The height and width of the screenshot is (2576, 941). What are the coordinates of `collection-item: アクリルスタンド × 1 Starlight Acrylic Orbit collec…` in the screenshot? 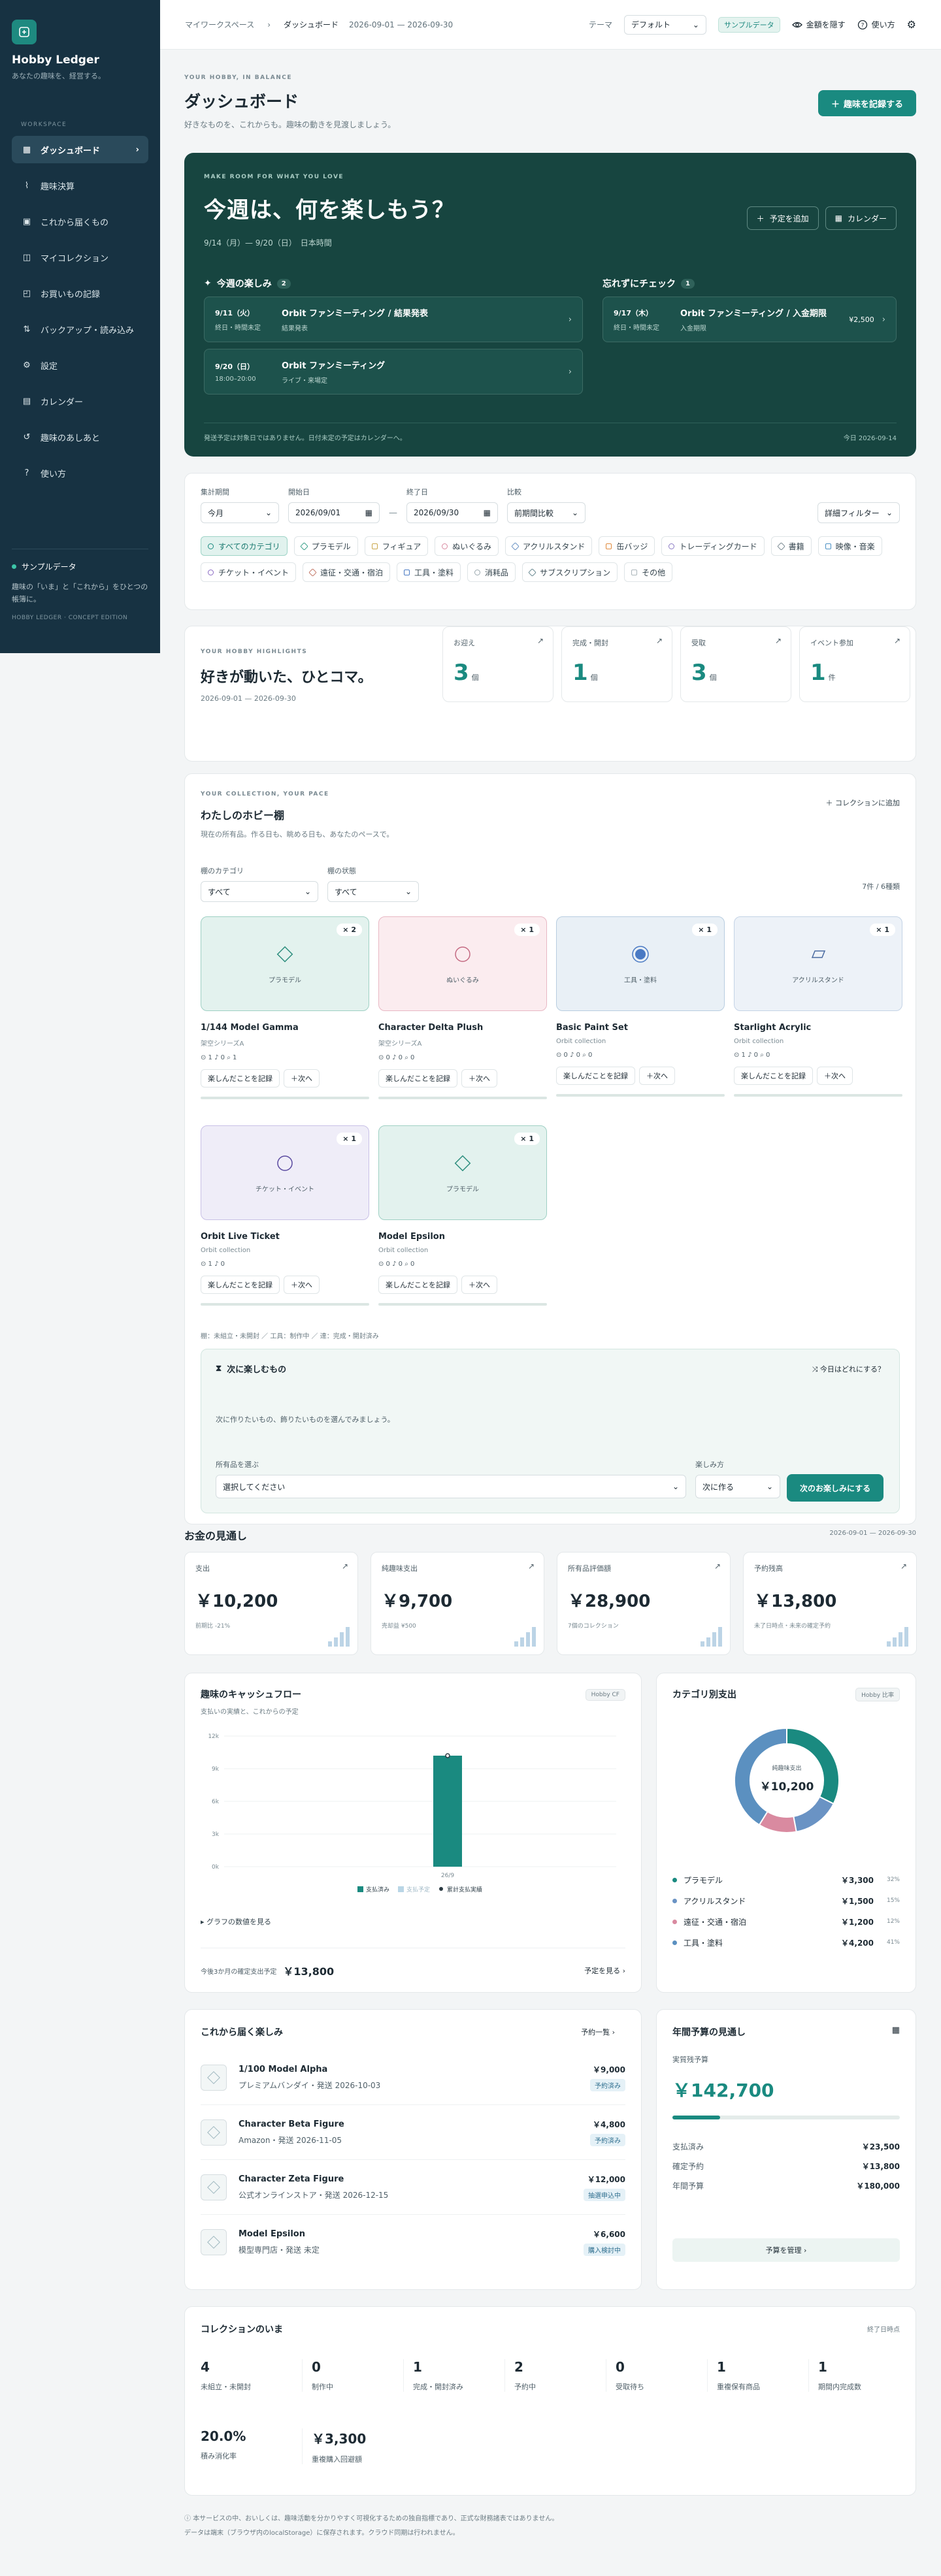 It's located at (818, 1006).